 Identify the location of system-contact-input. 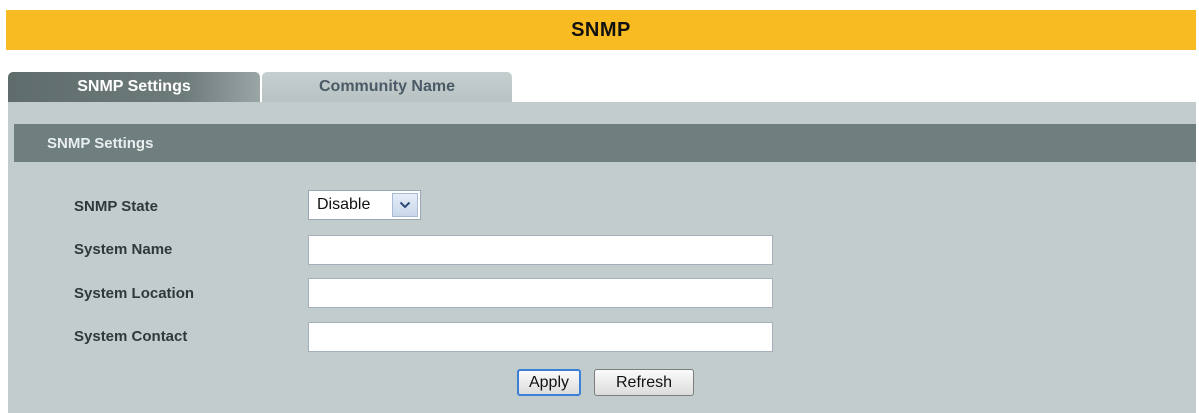
(540, 337).